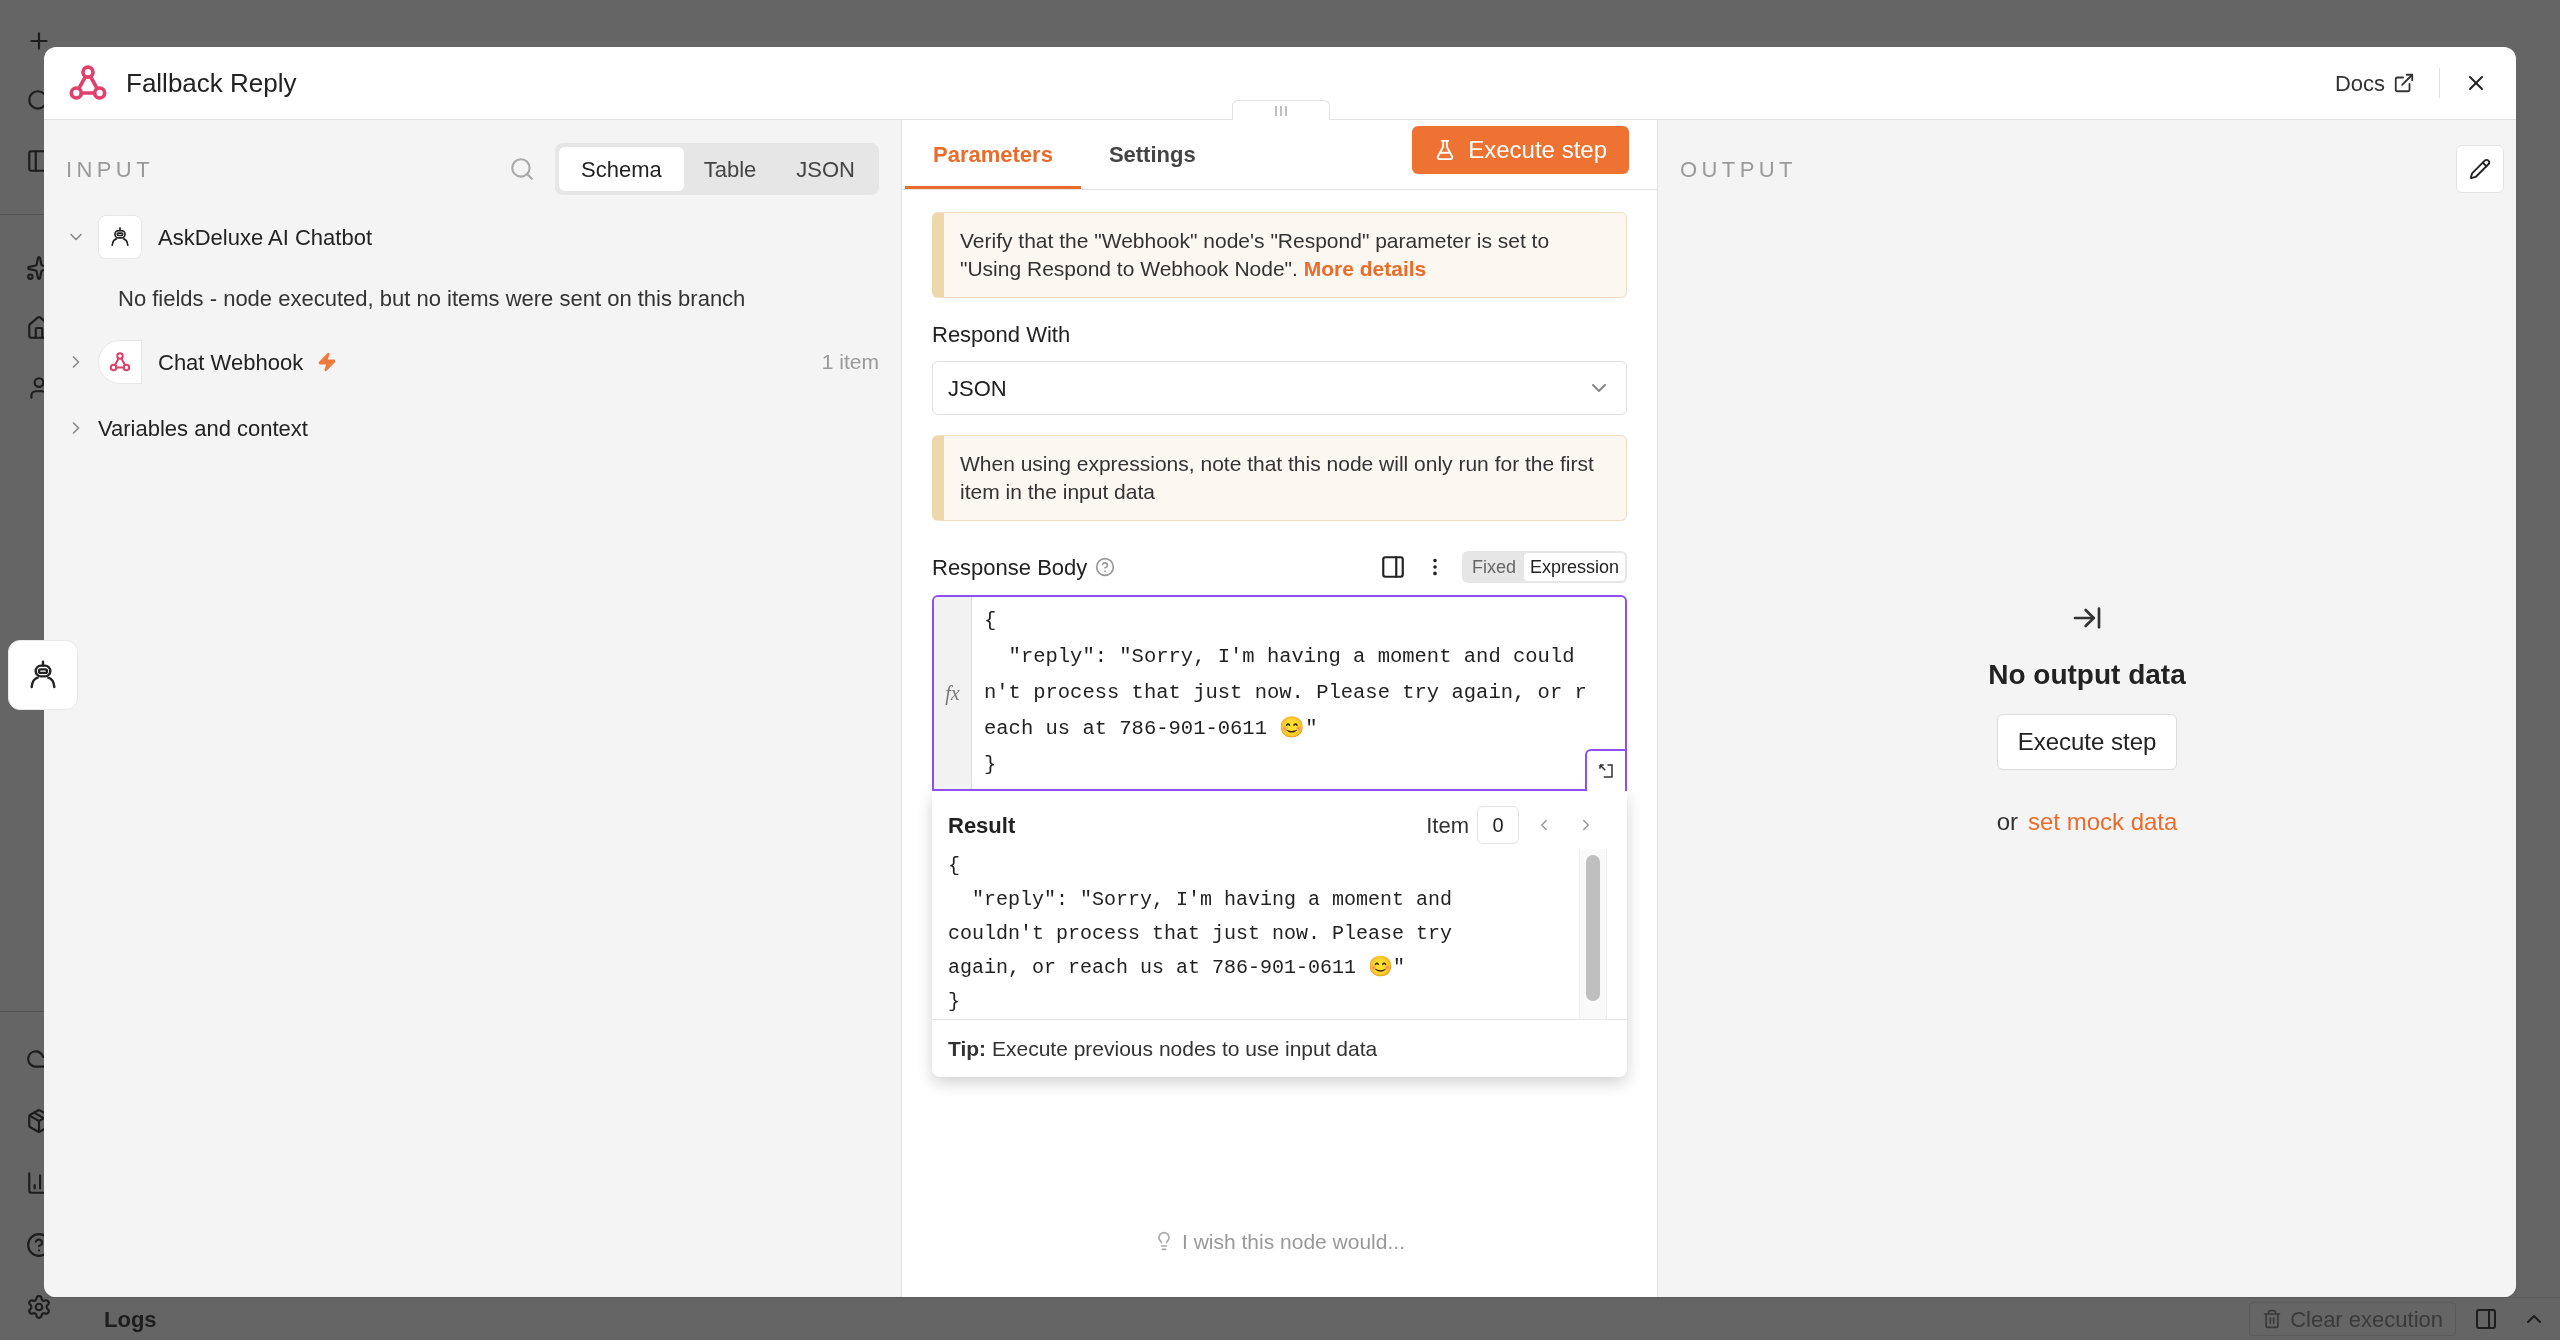 The image size is (2560, 1340). Describe the element at coordinates (203, 428) in the screenshot. I see `variables-label: Variables and context` at that location.